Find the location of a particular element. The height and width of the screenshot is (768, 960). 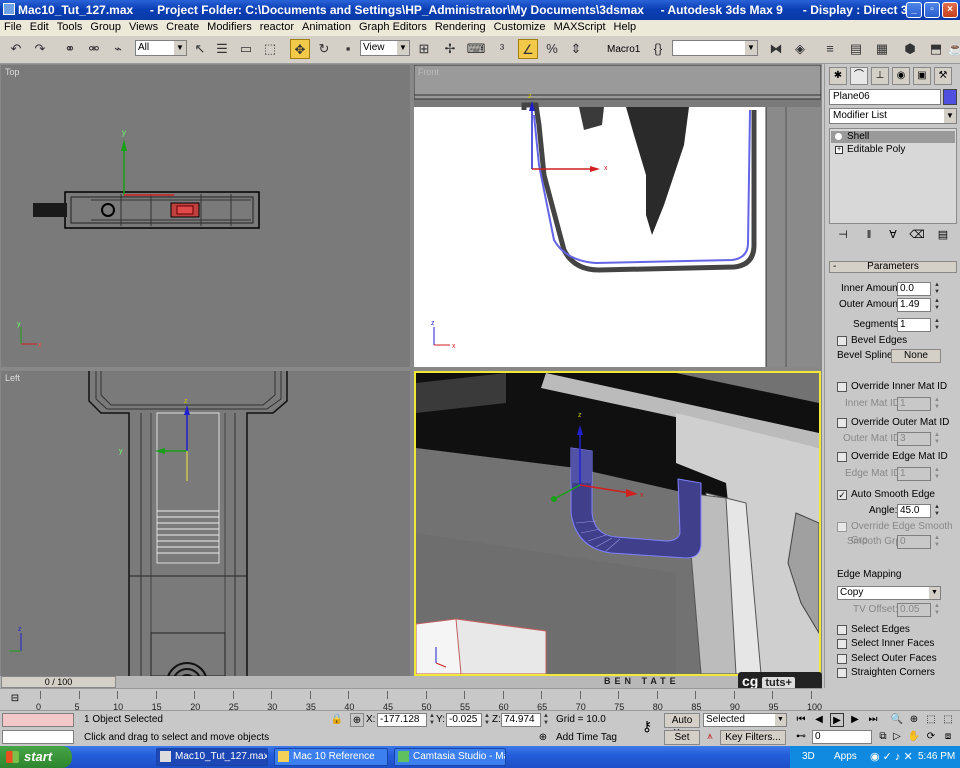

bind-space-warp-icon: ⌁ is located at coordinates (118, 49).